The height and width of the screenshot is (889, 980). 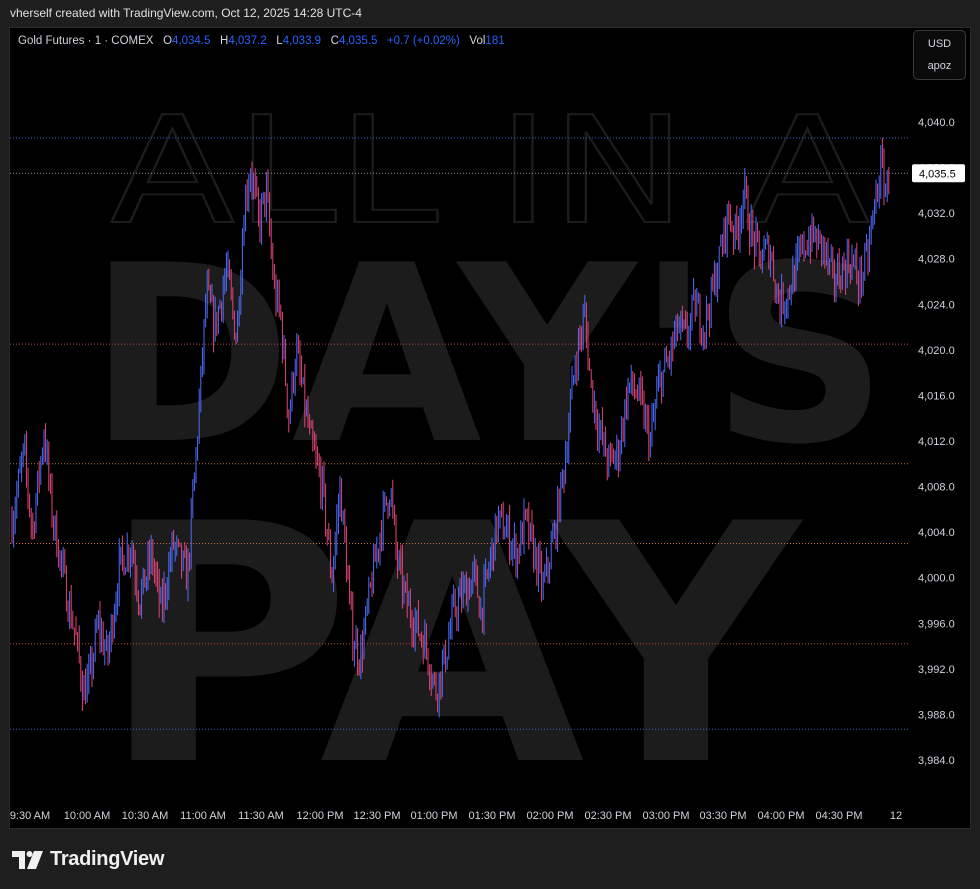 What do you see at coordinates (302, 41) in the screenshot?
I see `legend-low: 4,033.9` at bounding box center [302, 41].